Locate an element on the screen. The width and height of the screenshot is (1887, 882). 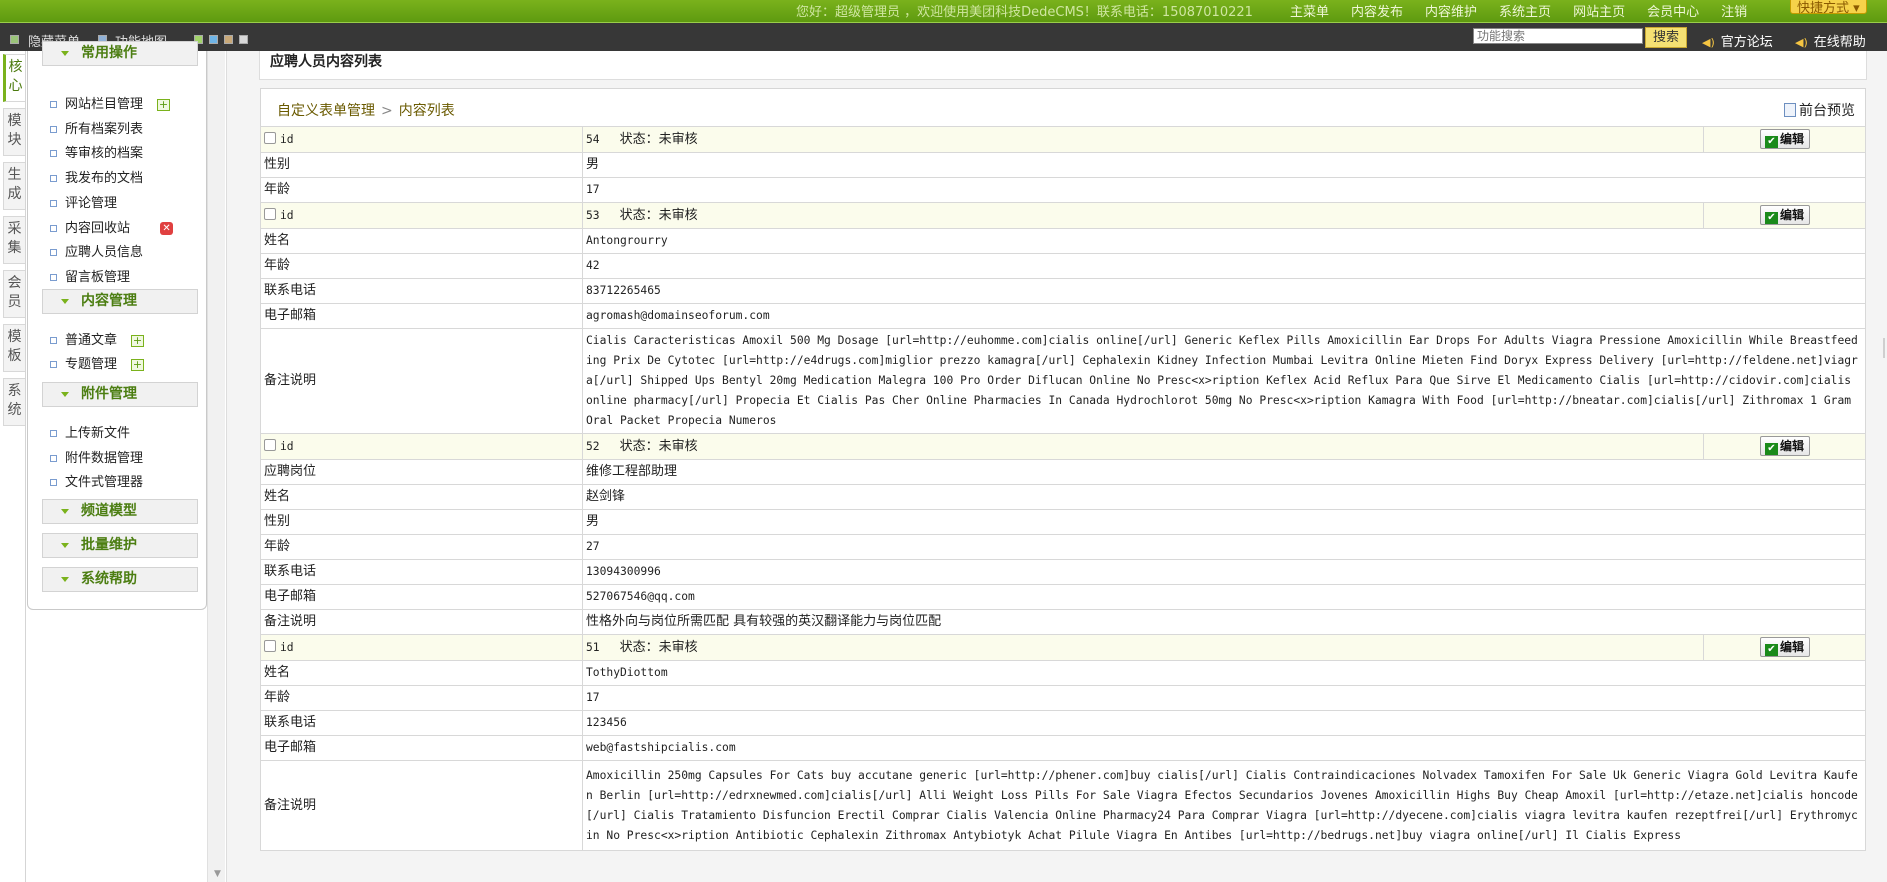
forum-icon: ◀) is located at coordinates (1708, 42).